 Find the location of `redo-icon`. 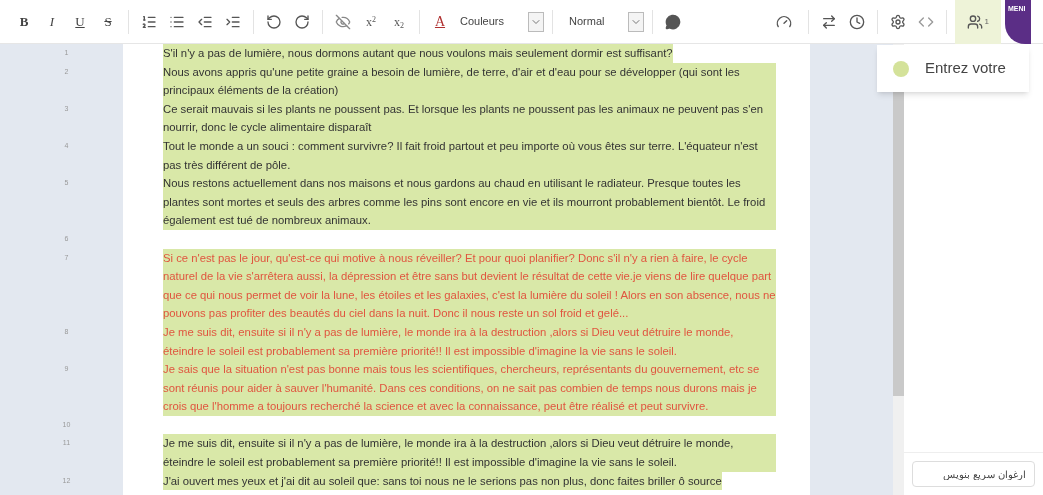

redo-icon is located at coordinates (302, 21).